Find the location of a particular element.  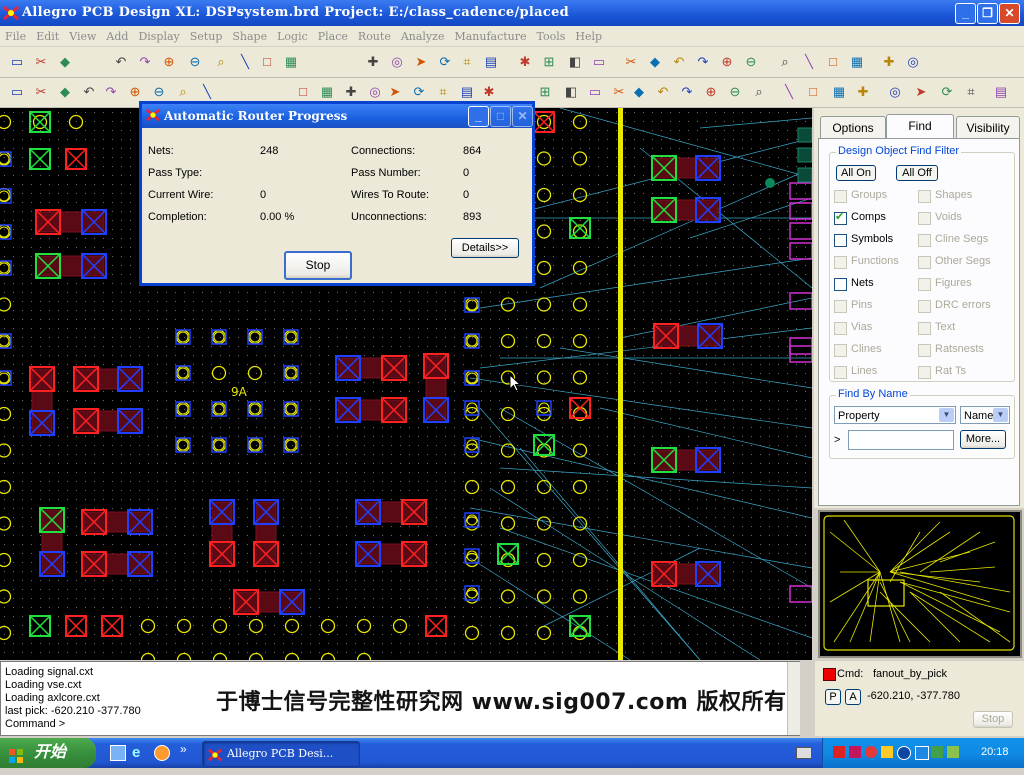

menu-tools: Tools is located at coordinates (551, 36).